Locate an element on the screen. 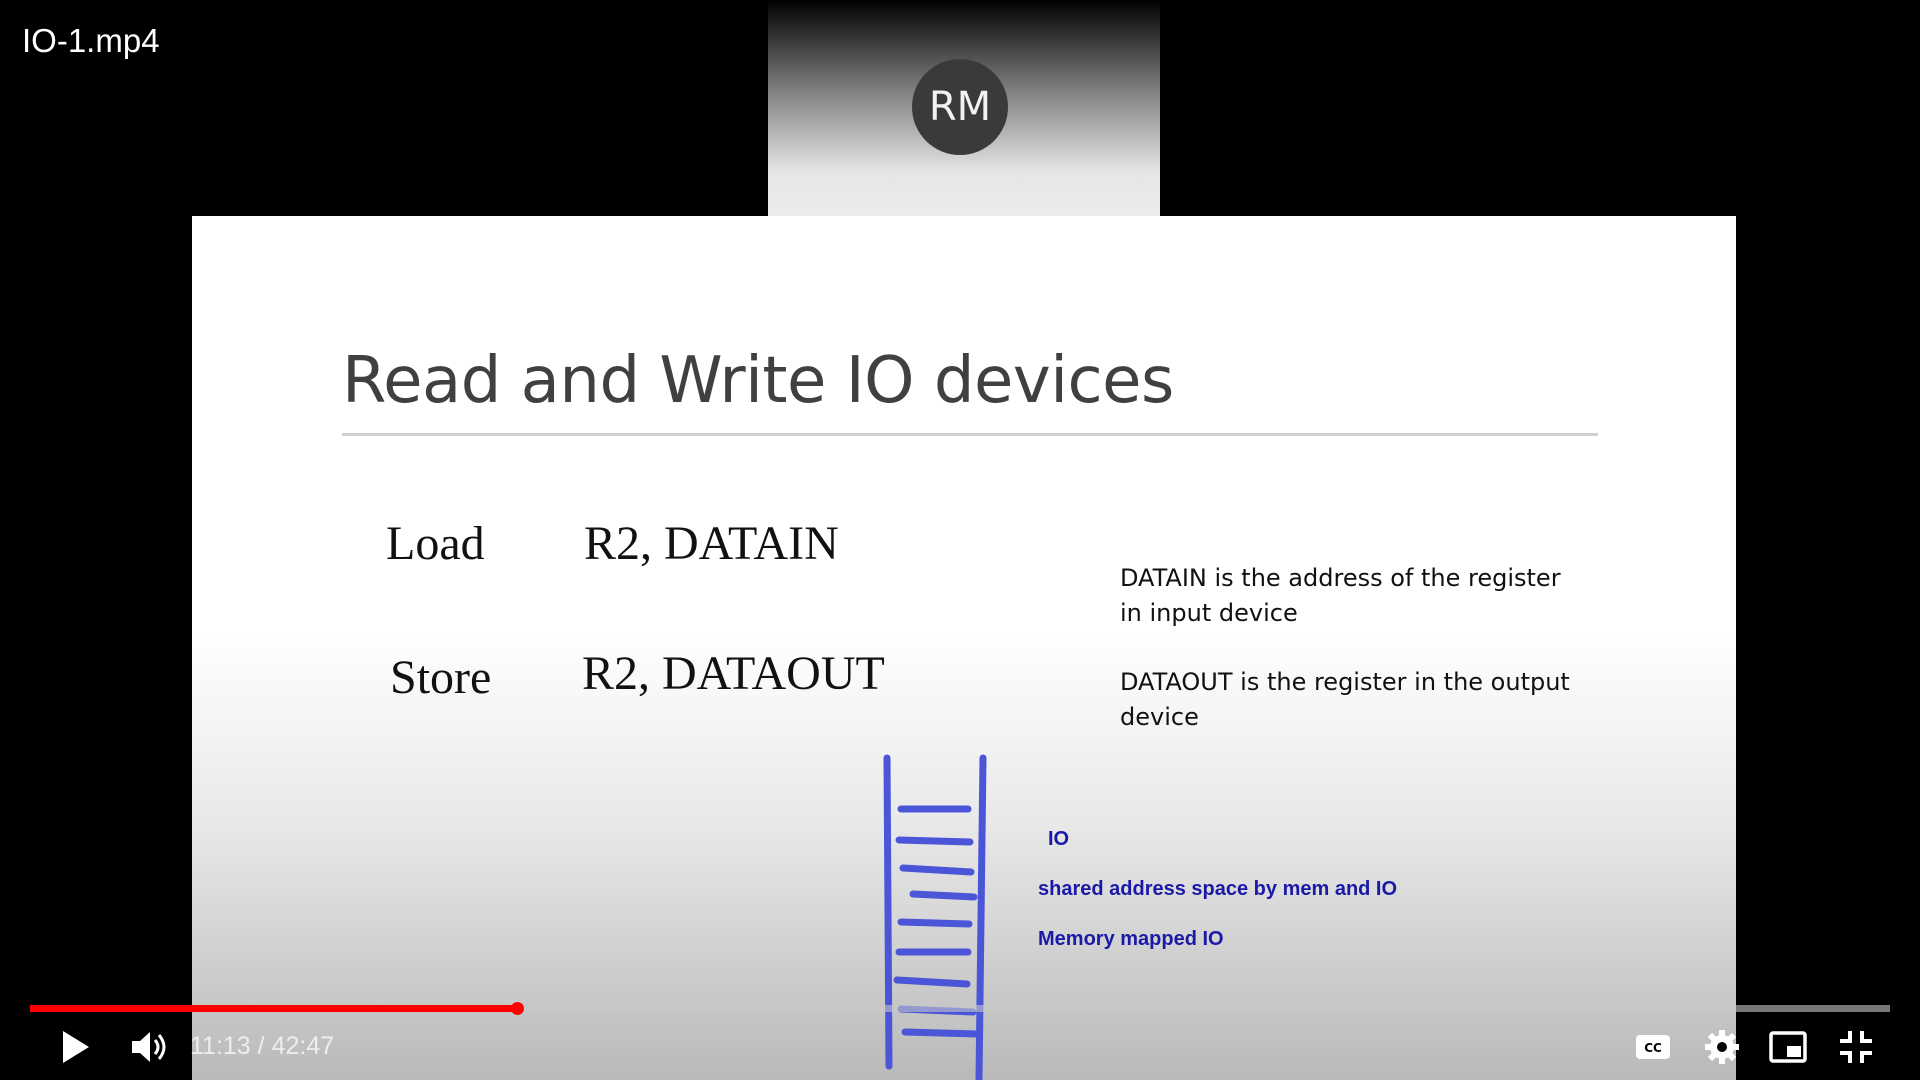 The image size is (1920, 1080). load-instruction-args: R2, DATAIN is located at coordinates (711, 543).